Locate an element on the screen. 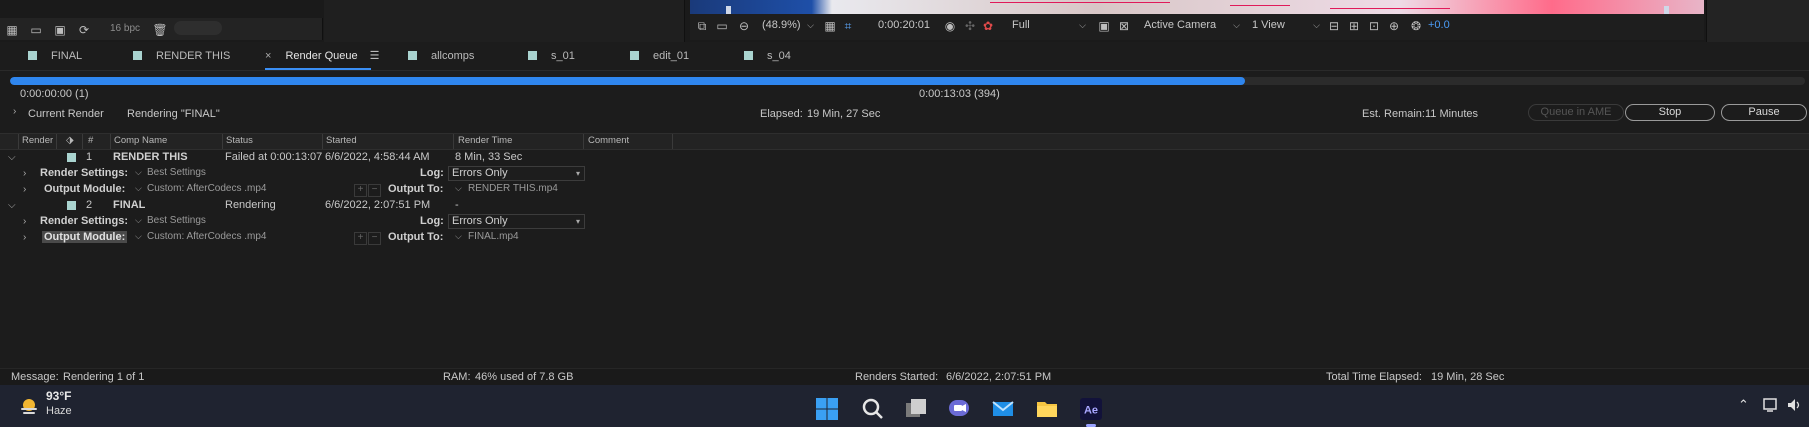  bit-depth-label: 16 bpc is located at coordinates (125, 28).